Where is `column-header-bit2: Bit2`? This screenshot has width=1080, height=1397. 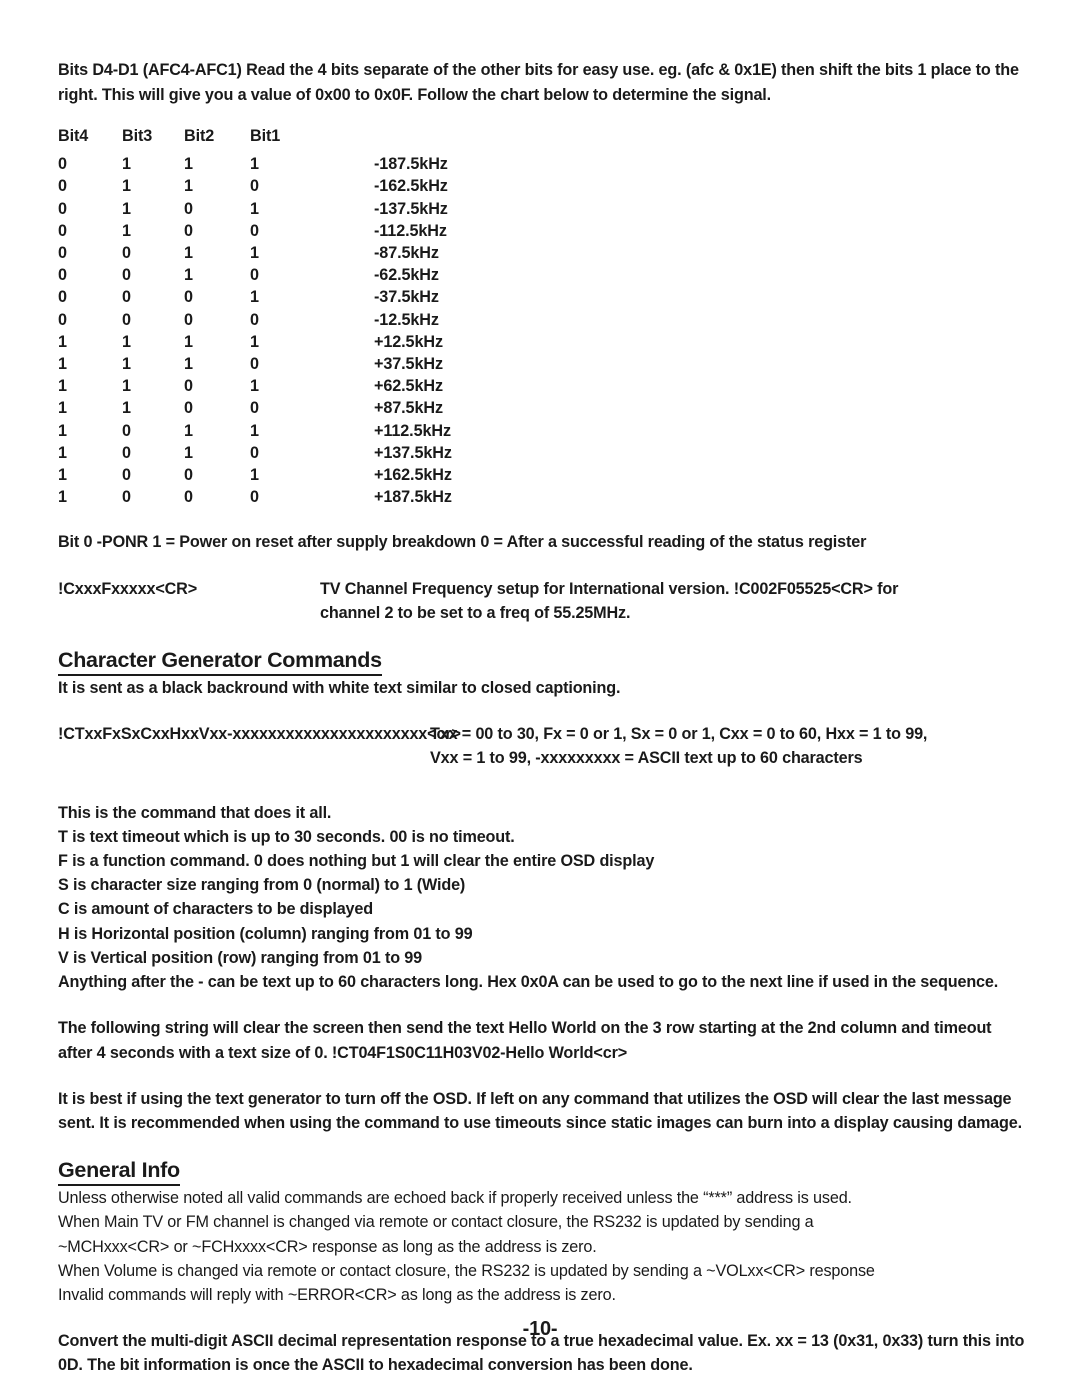
column-header-bit2: Bit2 is located at coordinates (199, 136).